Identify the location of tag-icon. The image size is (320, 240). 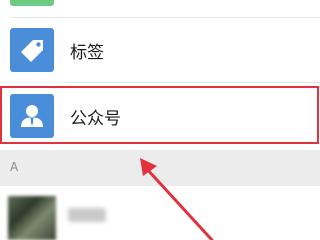
(32, 50).